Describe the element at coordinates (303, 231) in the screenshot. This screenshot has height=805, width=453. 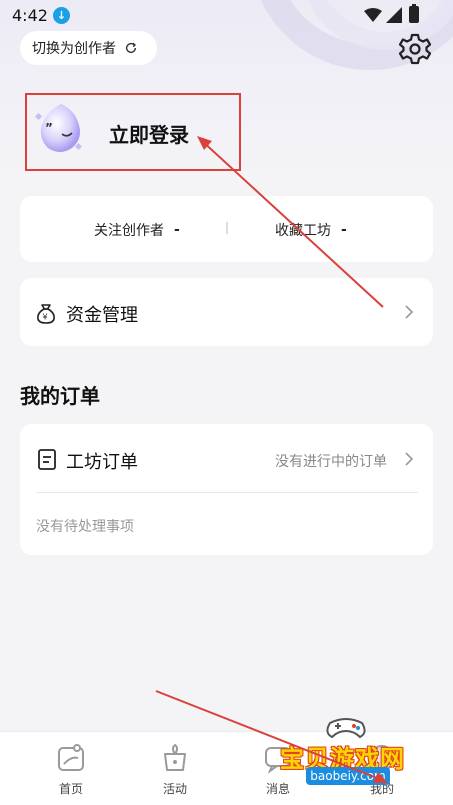
I see `favorite-workshop-label: 收藏工坊` at that location.